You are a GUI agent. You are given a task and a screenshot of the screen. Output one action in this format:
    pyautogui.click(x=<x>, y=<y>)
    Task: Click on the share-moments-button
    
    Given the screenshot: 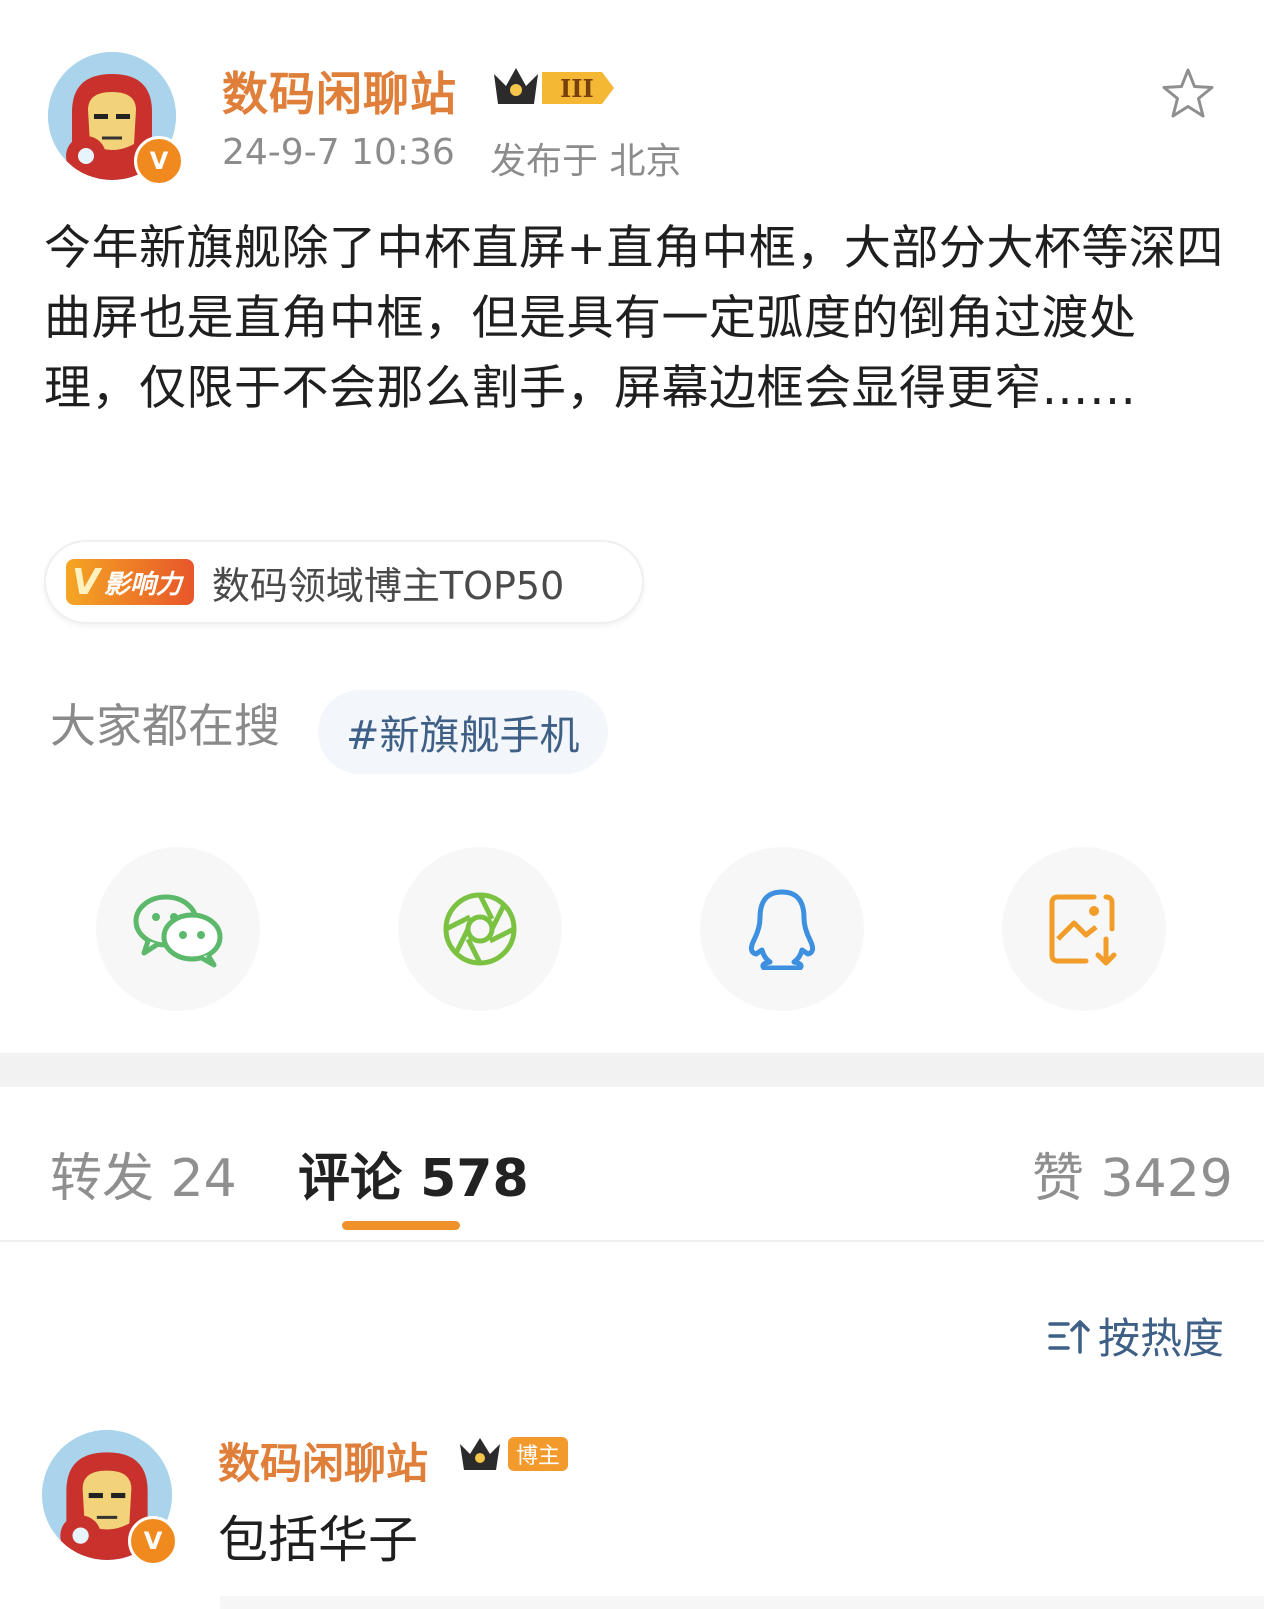 What is the action you would take?
    pyautogui.click(x=480, y=929)
    